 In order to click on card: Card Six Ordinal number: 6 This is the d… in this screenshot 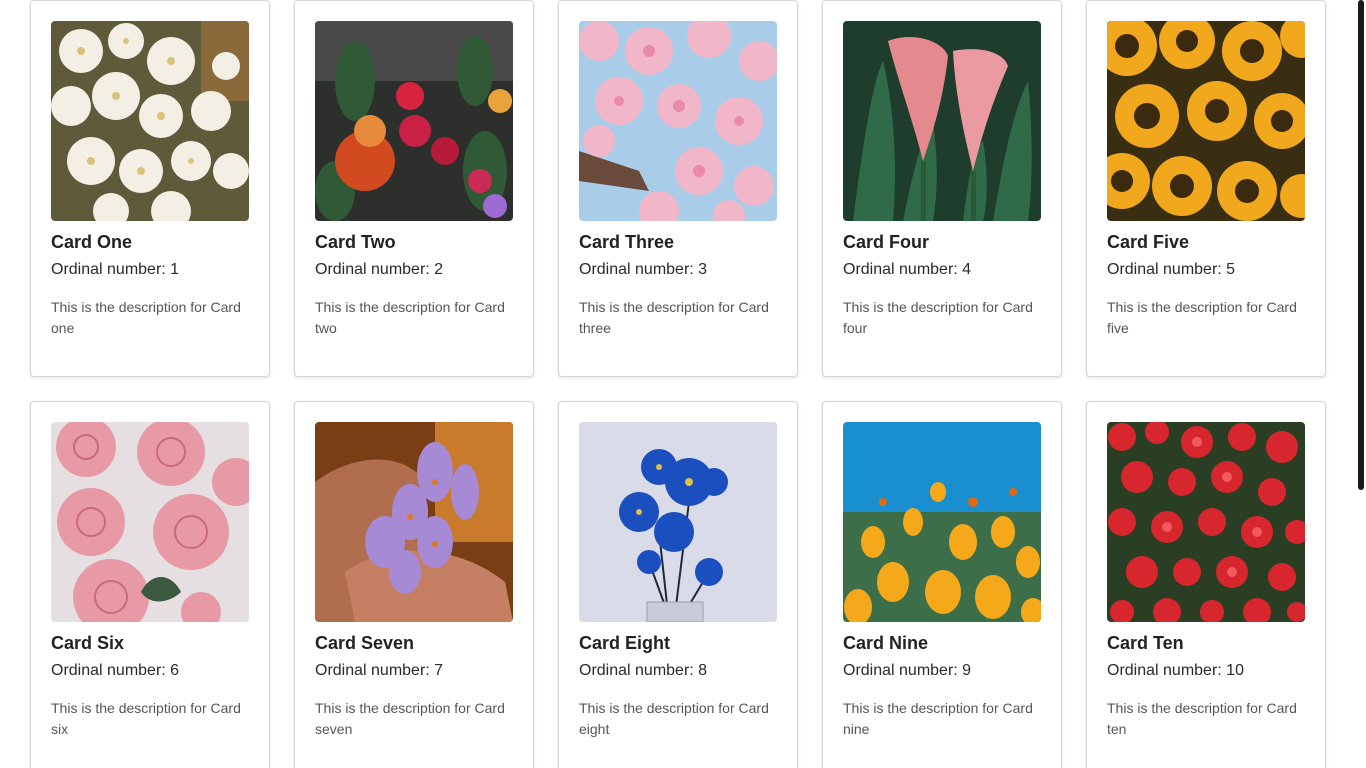, I will do `click(150, 584)`.